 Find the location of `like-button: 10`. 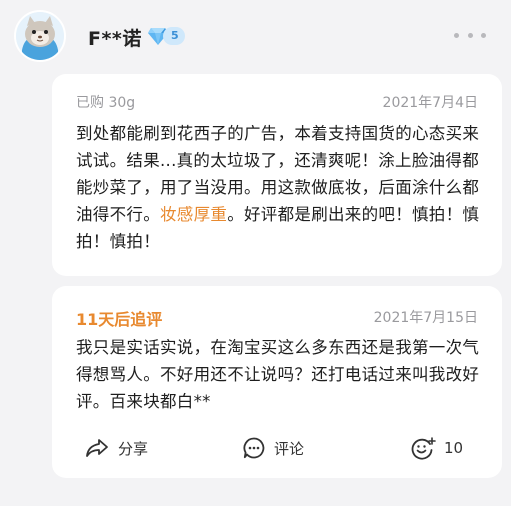

like-button: 10 is located at coordinates (436, 448).